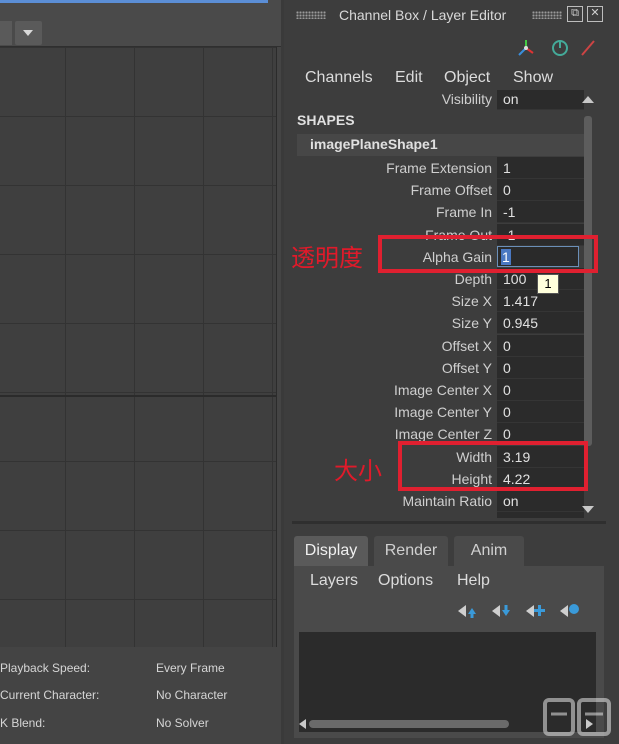 This screenshot has height=744, width=619. What do you see at coordinates (439, 323) in the screenshot?
I see `attribute-row-size-y: Size Y 0.945` at bounding box center [439, 323].